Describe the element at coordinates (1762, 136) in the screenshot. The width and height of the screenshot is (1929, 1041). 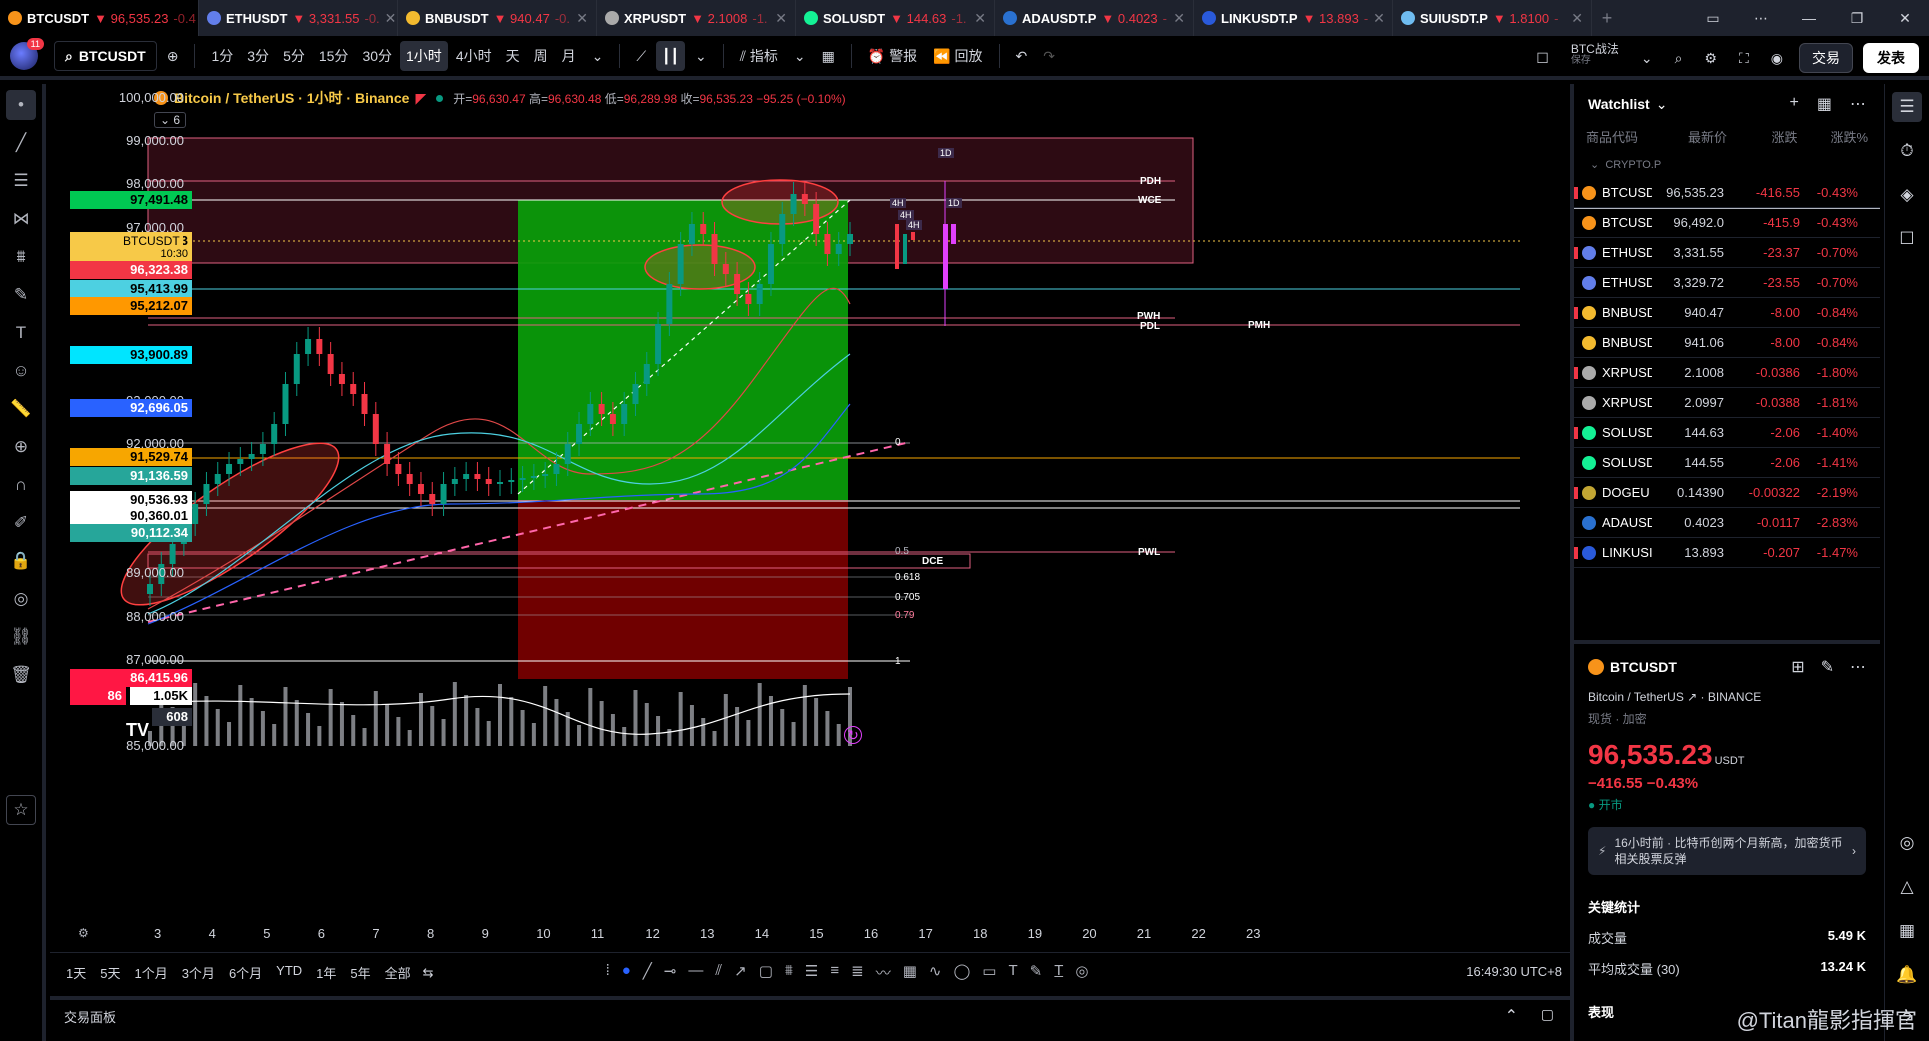
I see `col-change: 涨跌` at that location.